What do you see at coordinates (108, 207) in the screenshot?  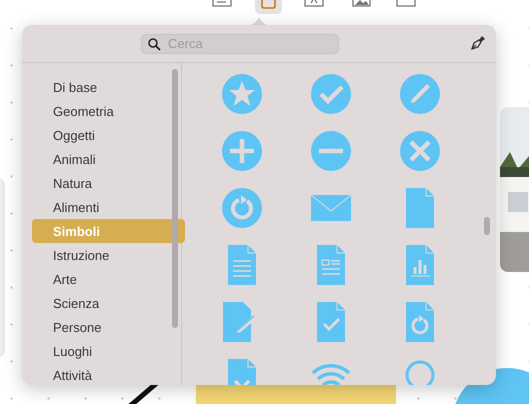 I see `category-item: Alimenti` at bounding box center [108, 207].